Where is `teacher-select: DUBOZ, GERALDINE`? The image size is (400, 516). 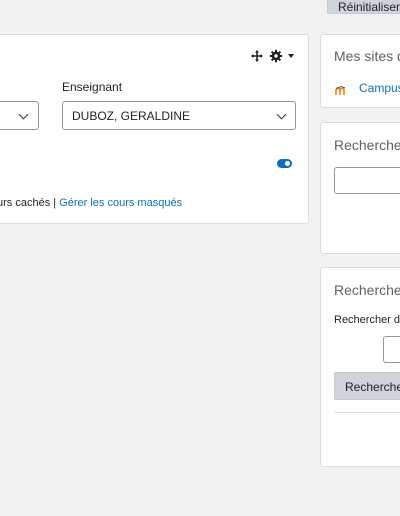 teacher-select: DUBOZ, GERALDINE is located at coordinates (179, 115).